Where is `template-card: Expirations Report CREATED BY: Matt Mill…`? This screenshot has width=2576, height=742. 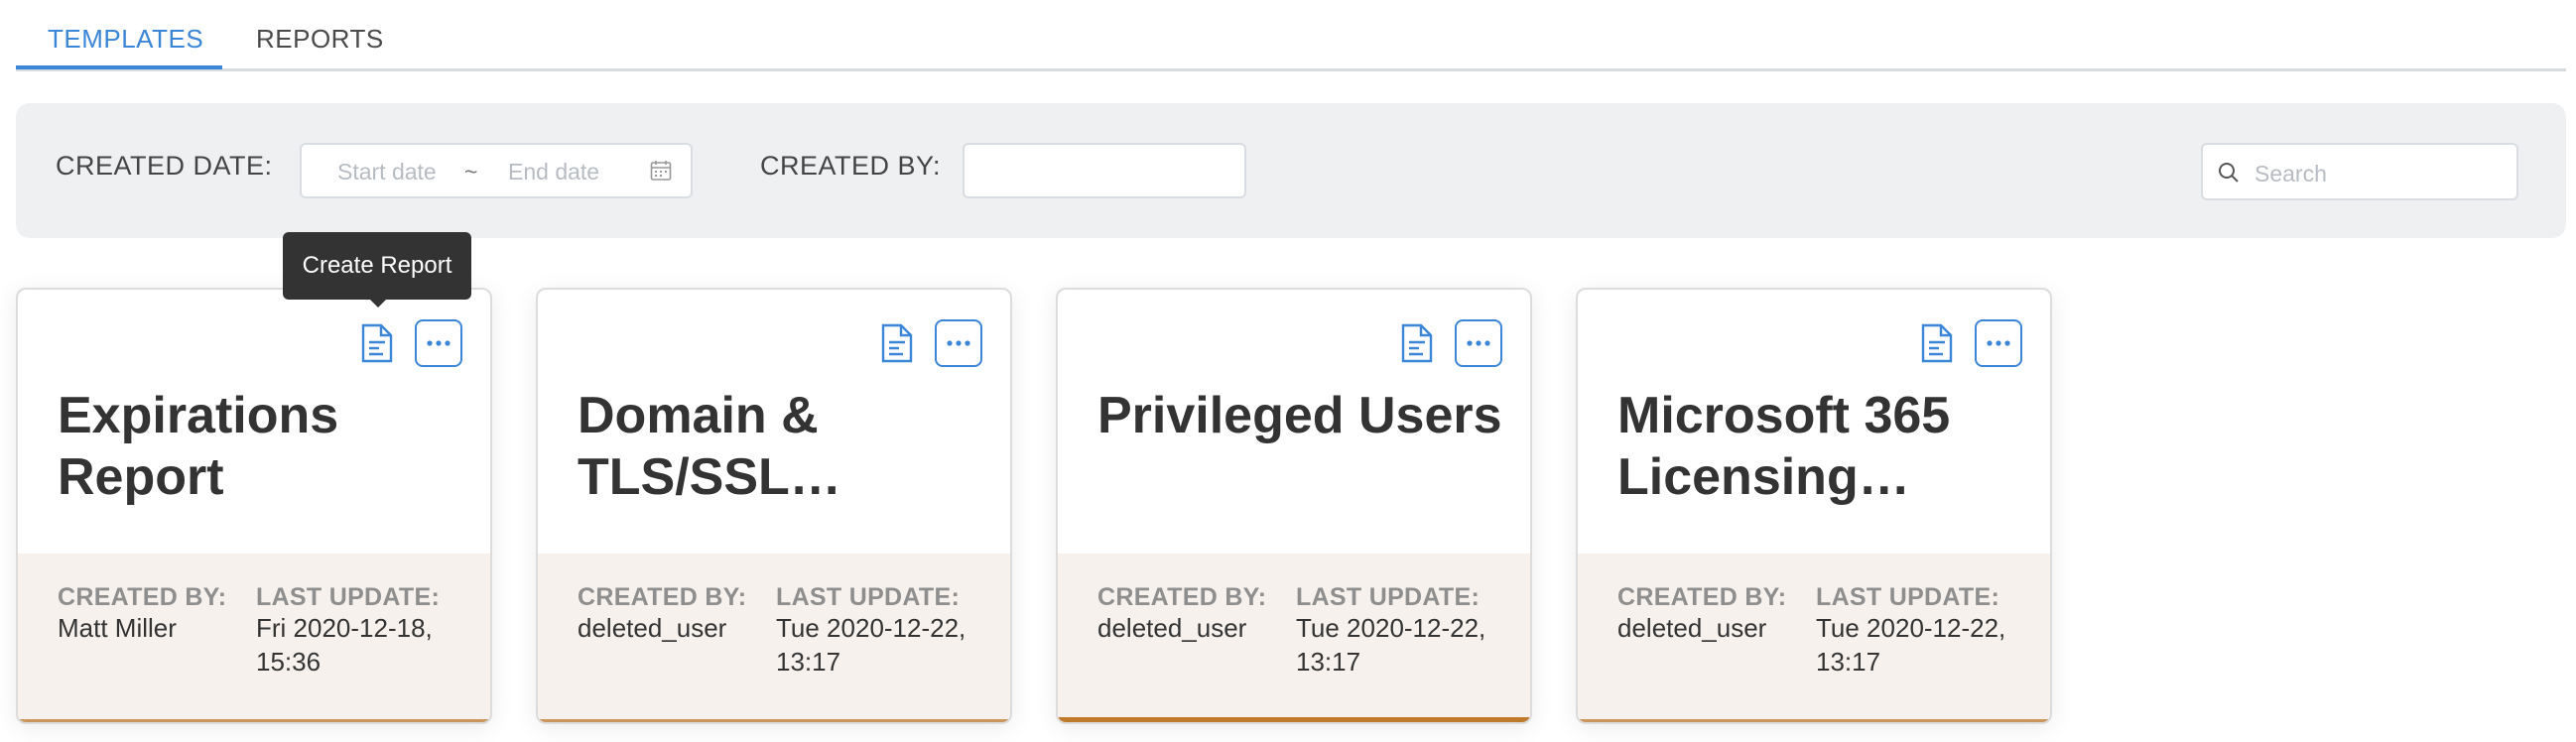
template-card: Expirations Report CREATED BY: Matt Mill… is located at coordinates (254, 506).